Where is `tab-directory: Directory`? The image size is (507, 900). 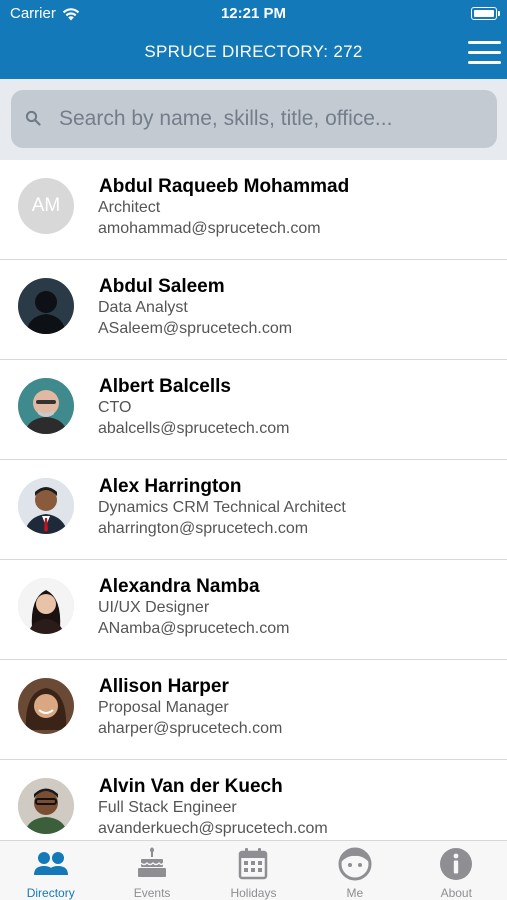 tab-directory: Directory is located at coordinates (50, 870).